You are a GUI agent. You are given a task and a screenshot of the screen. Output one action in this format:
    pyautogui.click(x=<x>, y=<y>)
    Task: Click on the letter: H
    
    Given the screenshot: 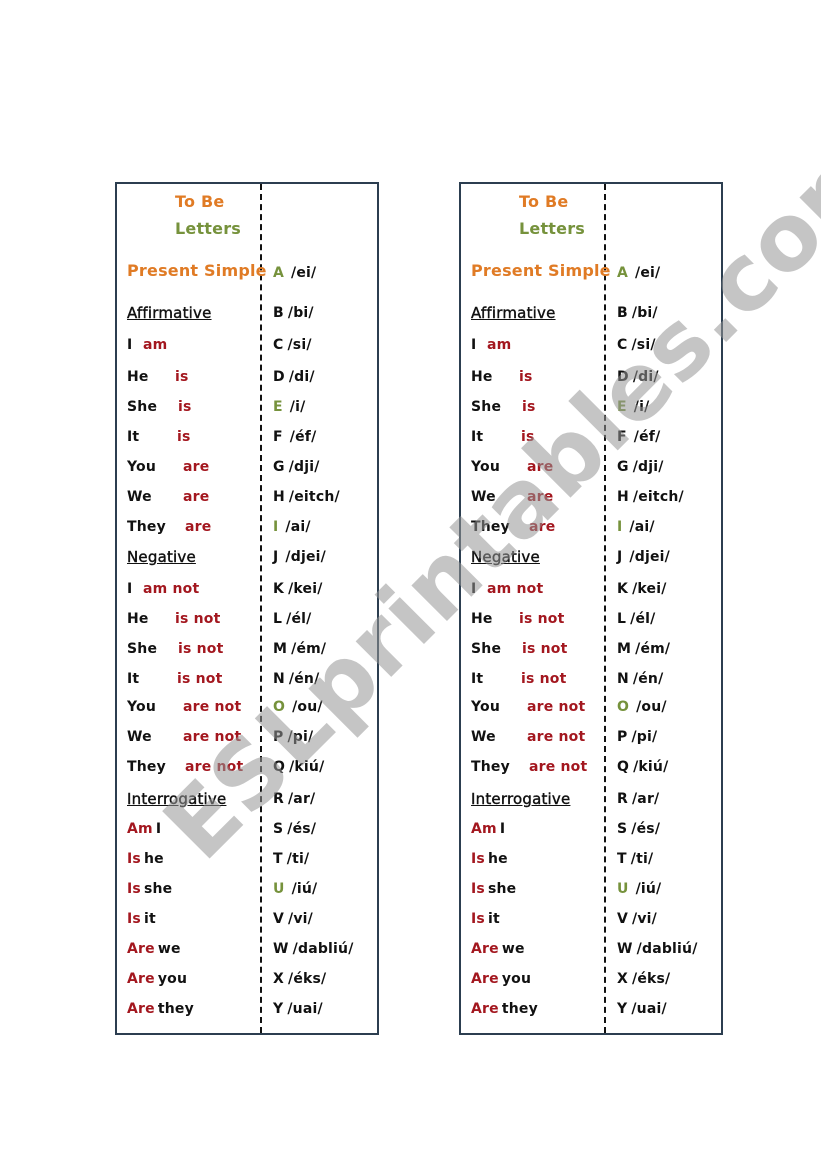 What is the action you would take?
    pyautogui.click(x=623, y=497)
    